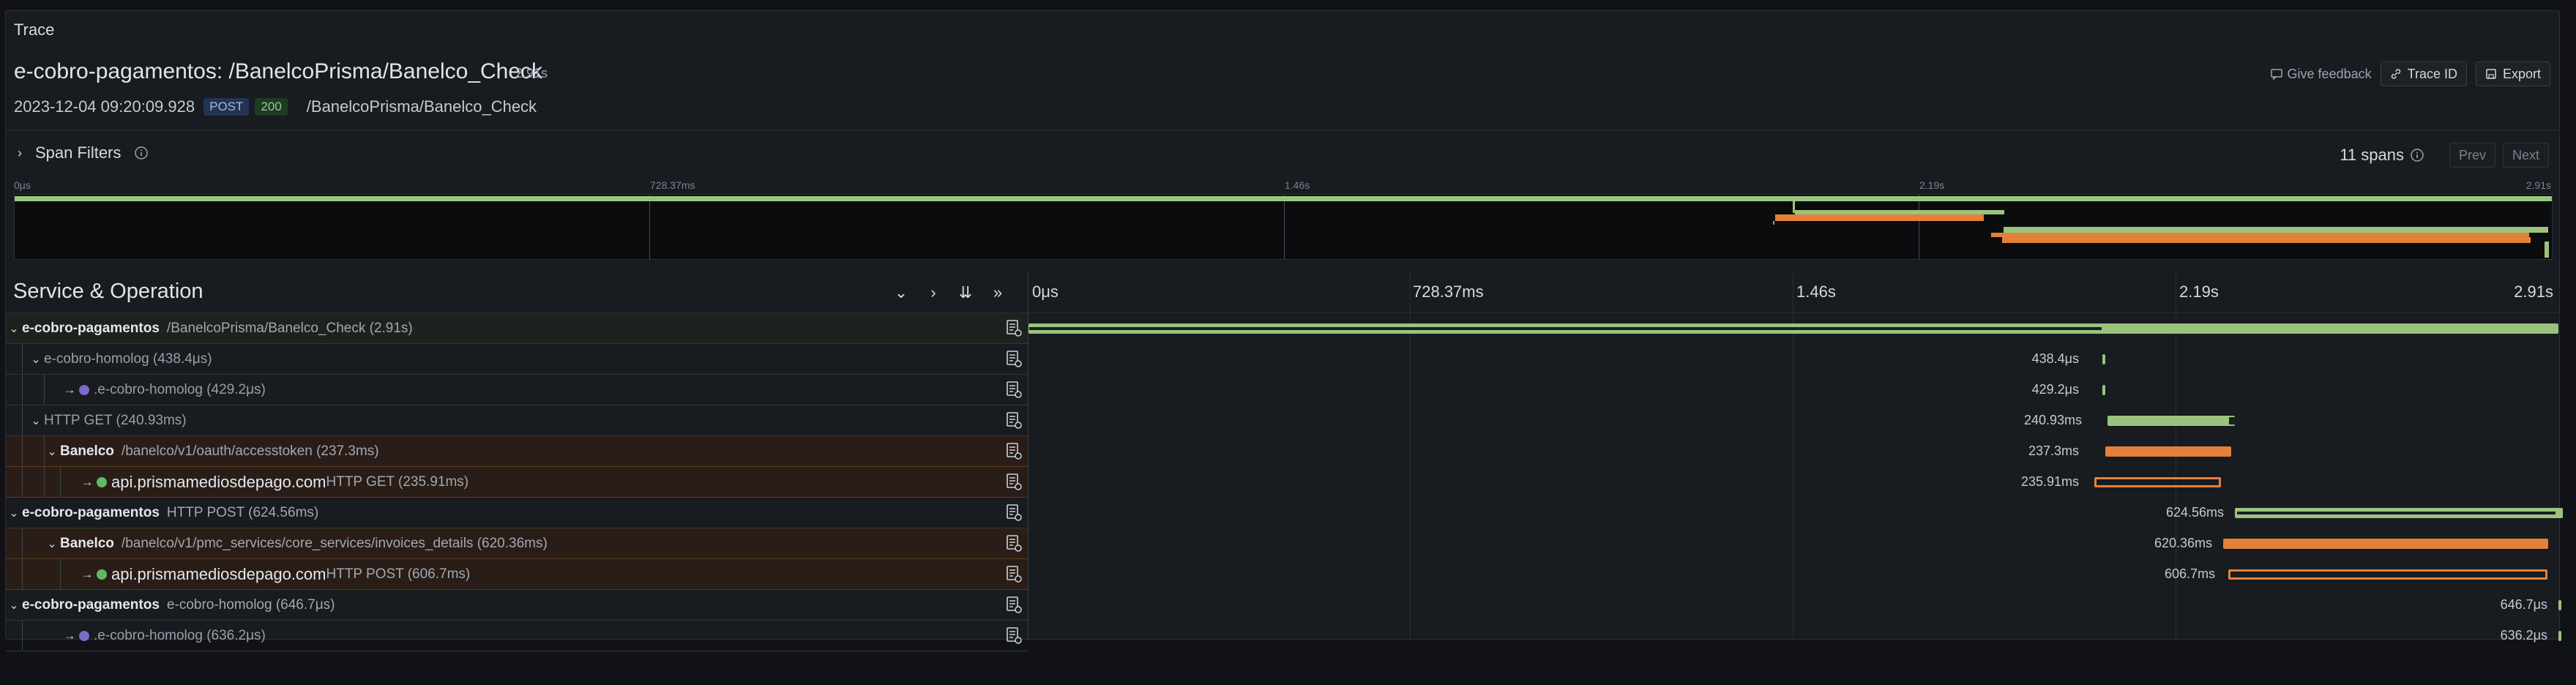  Describe the element at coordinates (2276, 75) in the screenshot. I see `comment-icon` at that location.